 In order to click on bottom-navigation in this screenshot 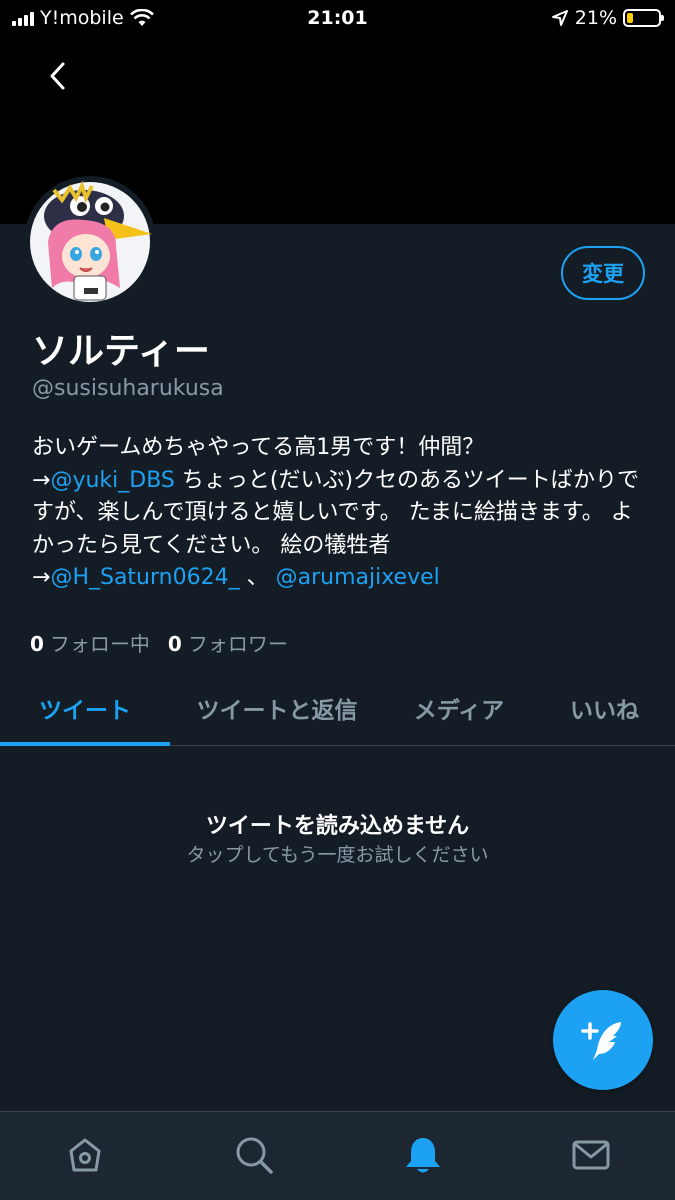, I will do `click(337, 1155)`.